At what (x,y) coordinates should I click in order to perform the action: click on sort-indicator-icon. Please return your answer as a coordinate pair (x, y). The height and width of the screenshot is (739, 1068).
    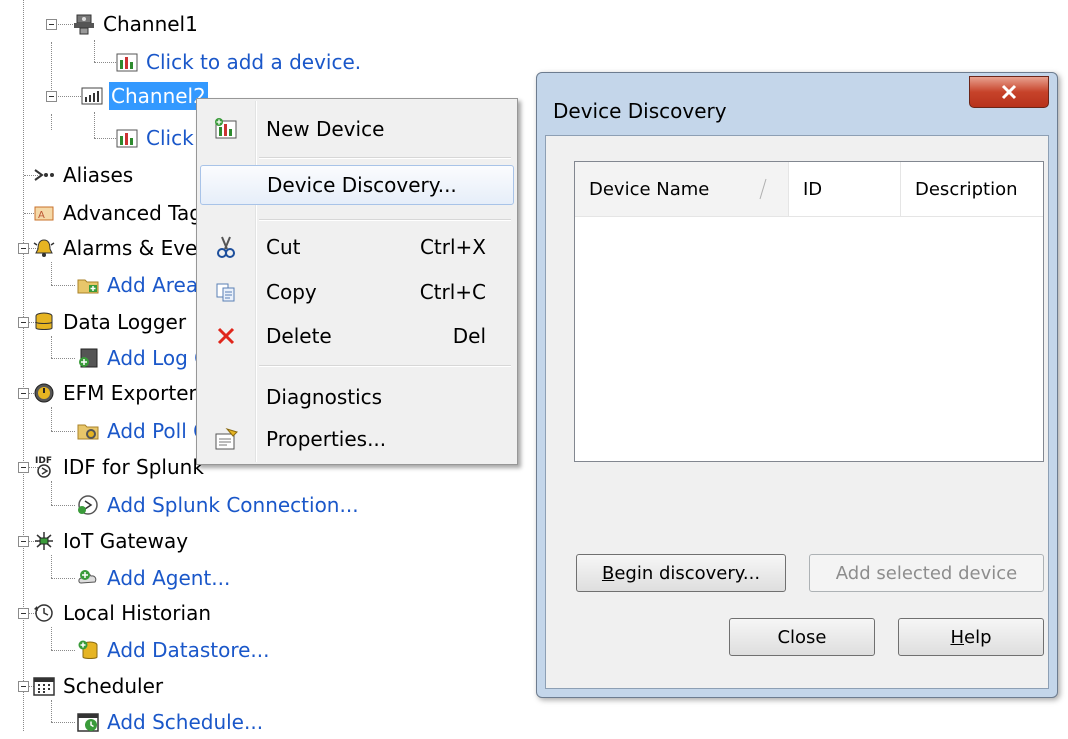
    Looking at the image, I should click on (763, 189).